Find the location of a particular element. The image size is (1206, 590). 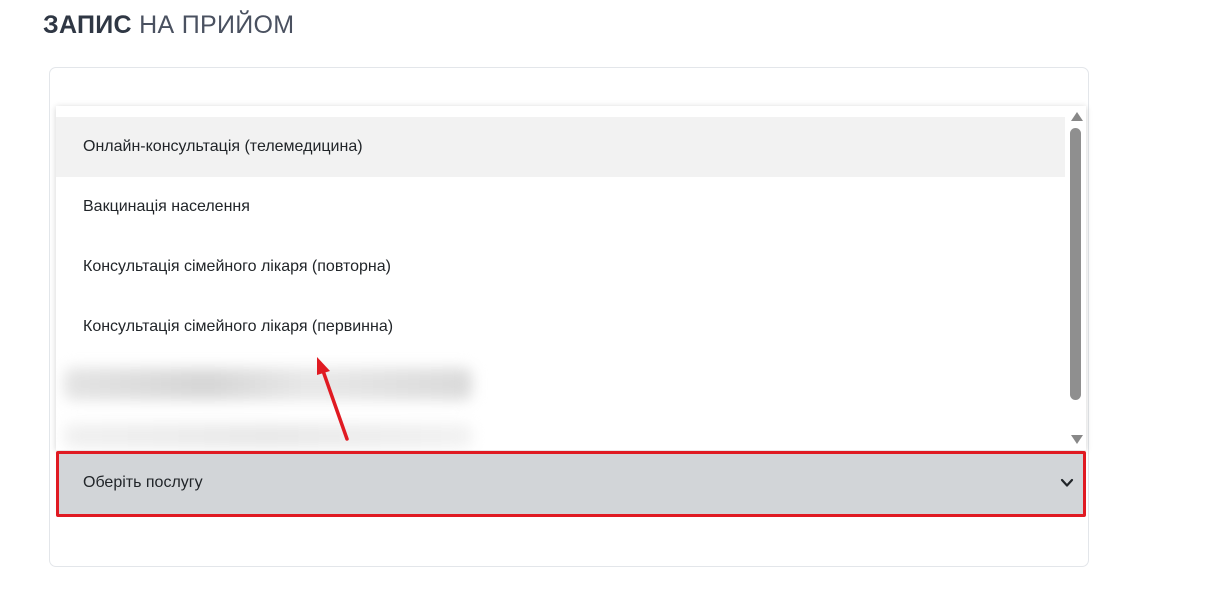

service-select: Оберіть послугу is located at coordinates (571, 484).